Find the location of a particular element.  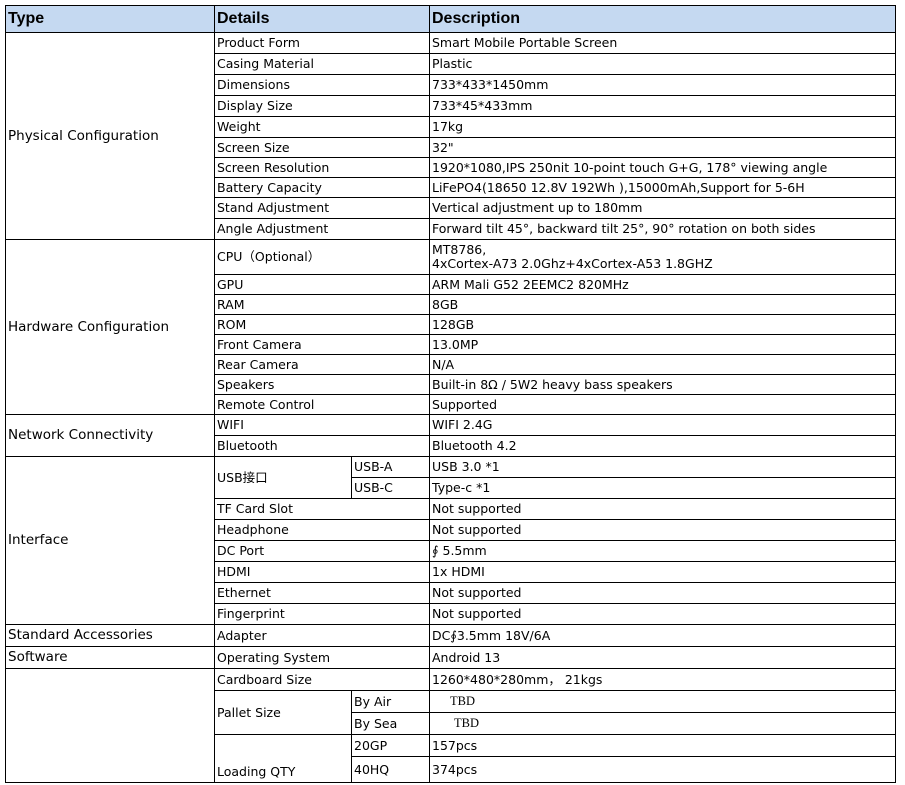

detail-value: DC∮3.5mm 18V/6A is located at coordinates (662, 635).